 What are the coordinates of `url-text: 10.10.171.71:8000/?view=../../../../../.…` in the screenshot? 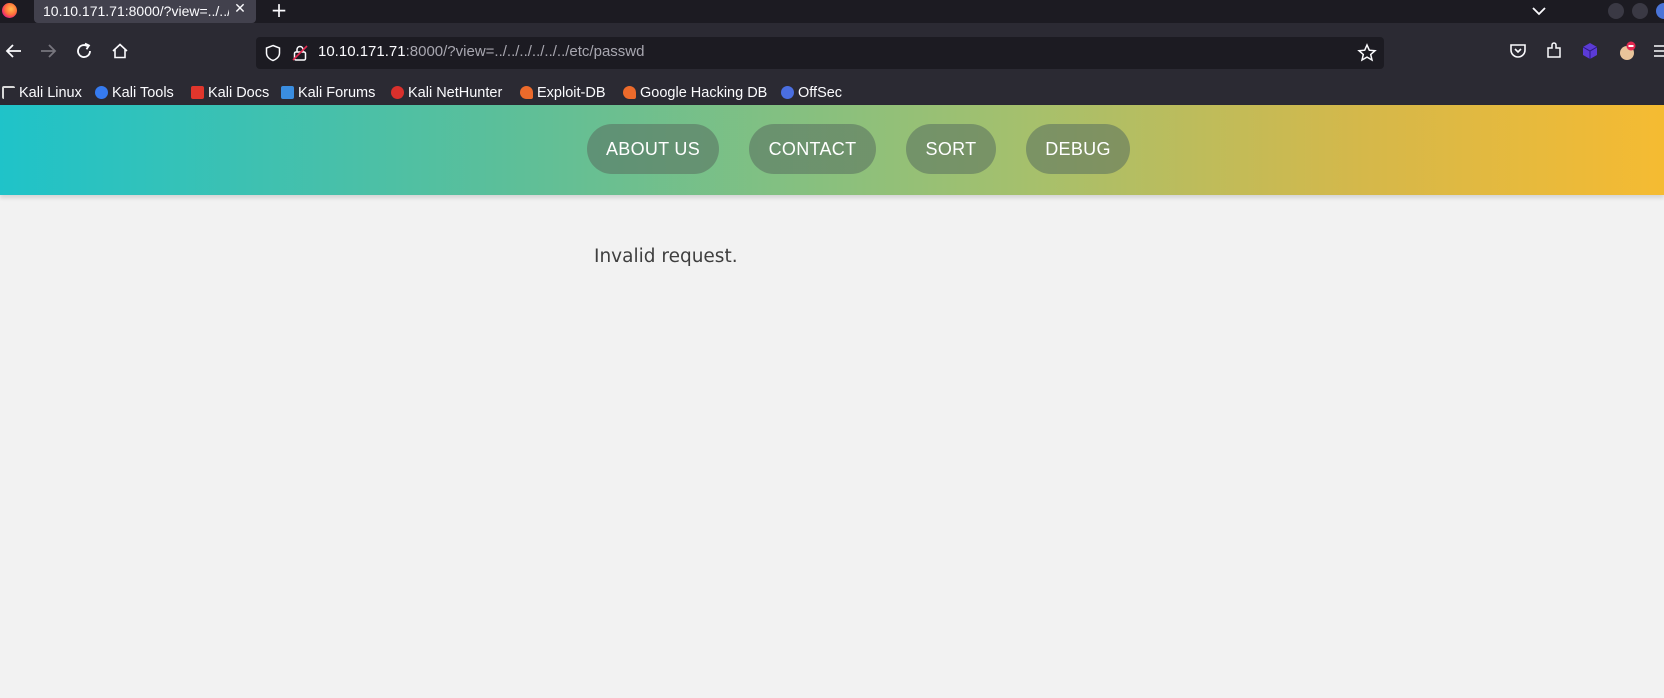 It's located at (481, 51).